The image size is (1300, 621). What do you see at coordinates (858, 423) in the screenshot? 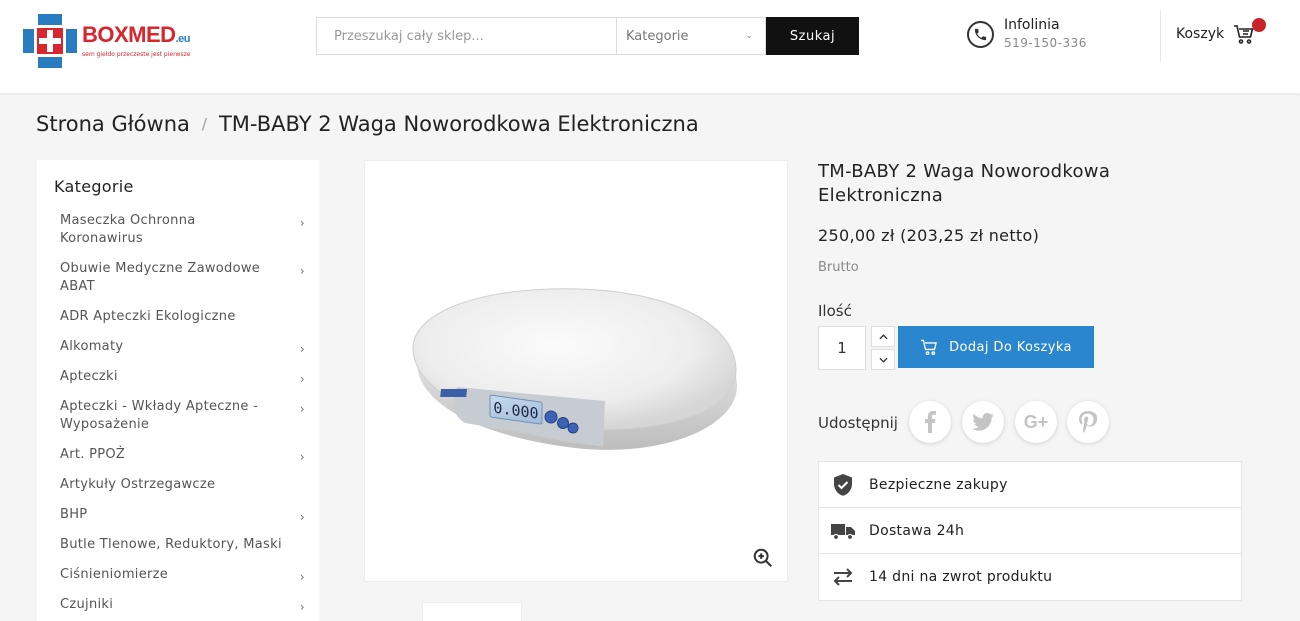
I see `share-label: Udostępnij` at bounding box center [858, 423].